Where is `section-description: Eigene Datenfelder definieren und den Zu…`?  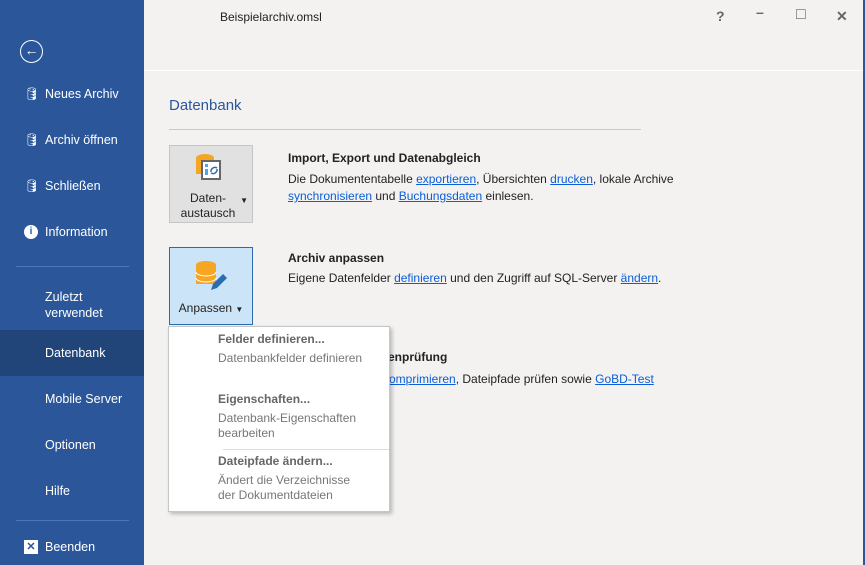
section-description: Eigene Datenfelder definieren und den Zu… is located at coordinates (475, 278).